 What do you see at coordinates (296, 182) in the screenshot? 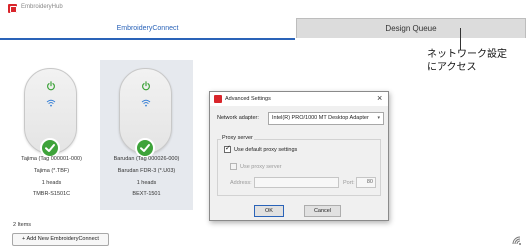
I see `address-input` at bounding box center [296, 182].